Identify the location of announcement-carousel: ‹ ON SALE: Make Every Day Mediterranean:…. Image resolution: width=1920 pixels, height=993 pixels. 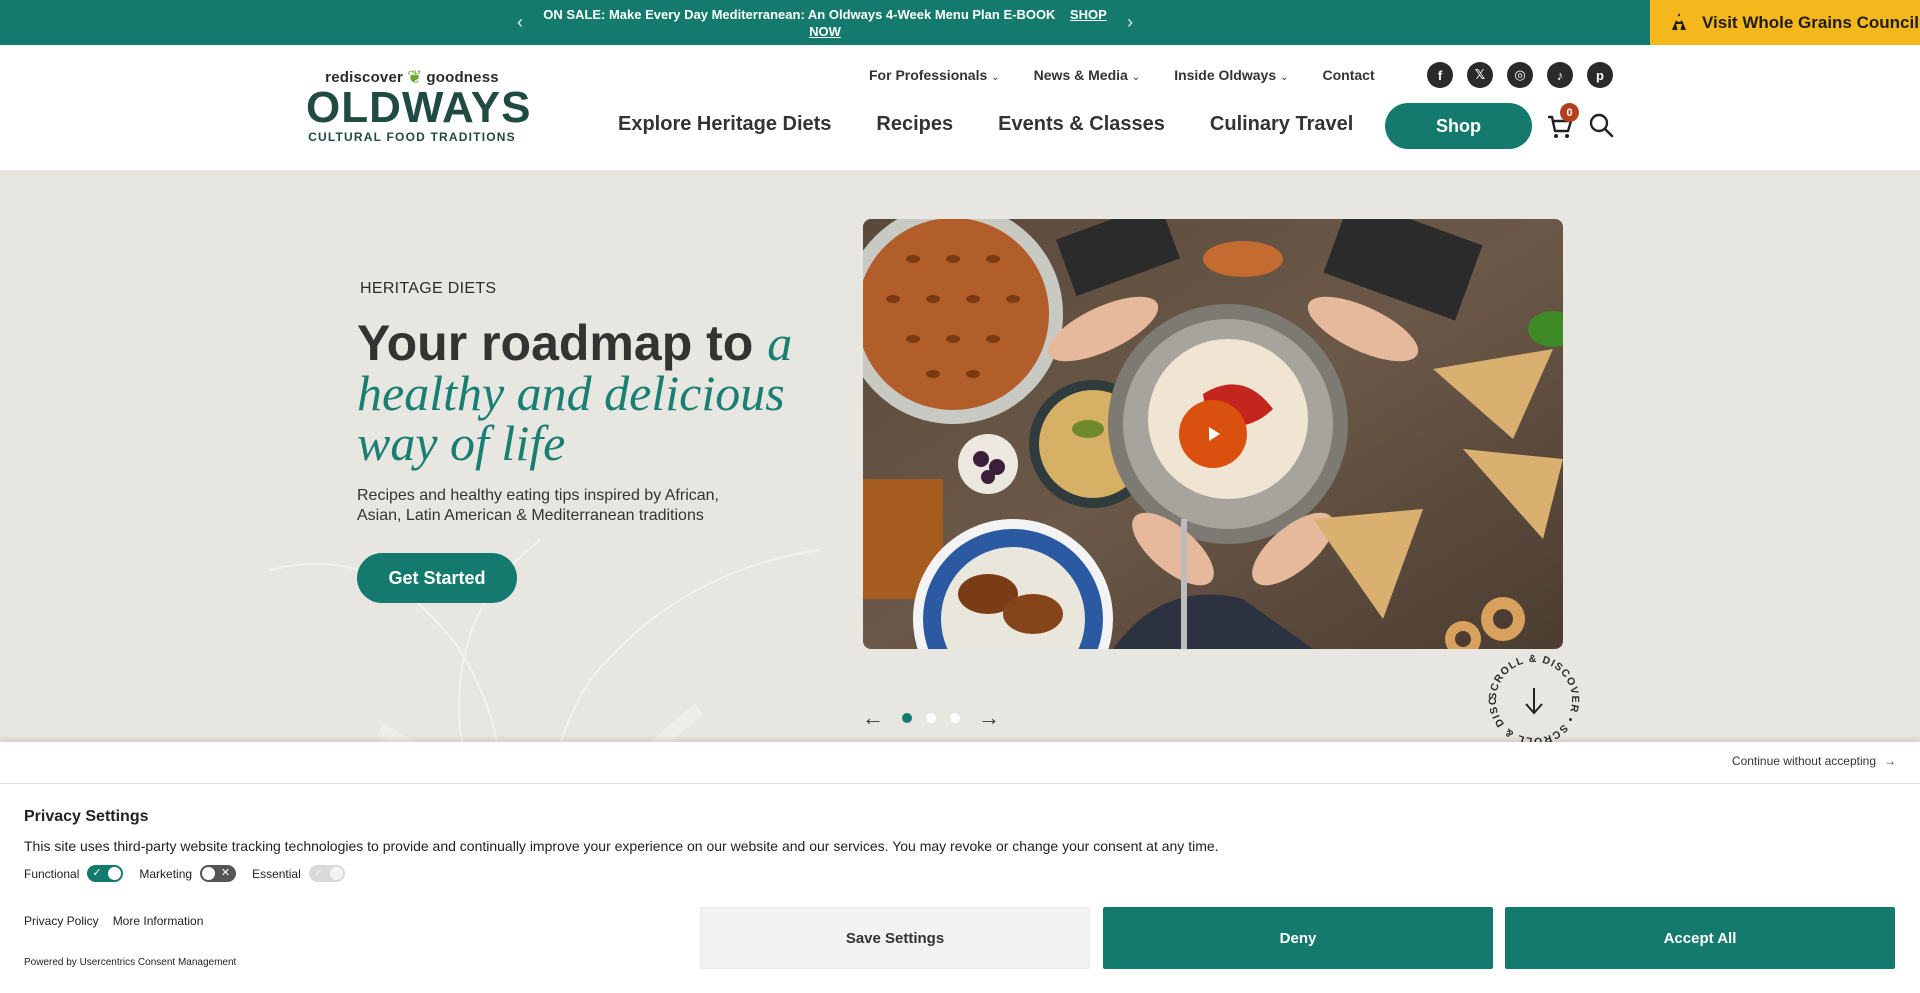
(825, 22).